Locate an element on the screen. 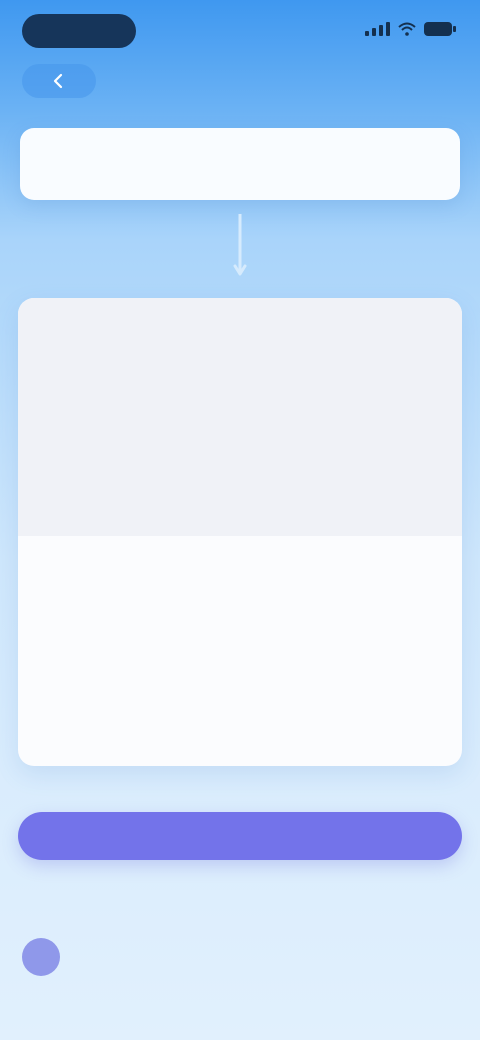 This screenshot has width=480, height=1040. back-button is located at coordinates (59, 81).